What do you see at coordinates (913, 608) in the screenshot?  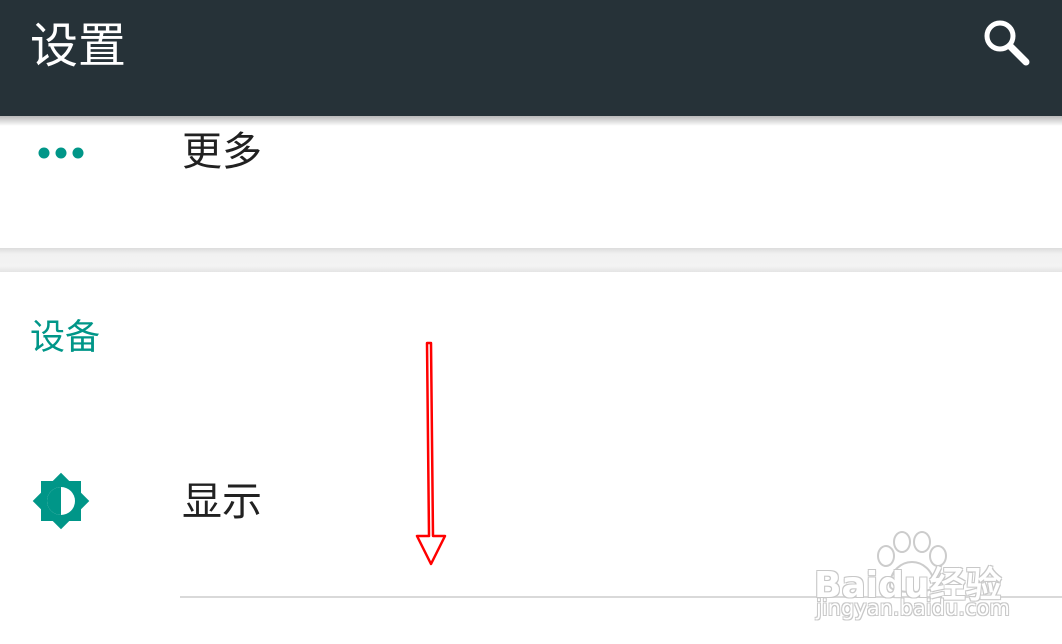 I see `watermark-url: jingyan.baidu.com` at bounding box center [913, 608].